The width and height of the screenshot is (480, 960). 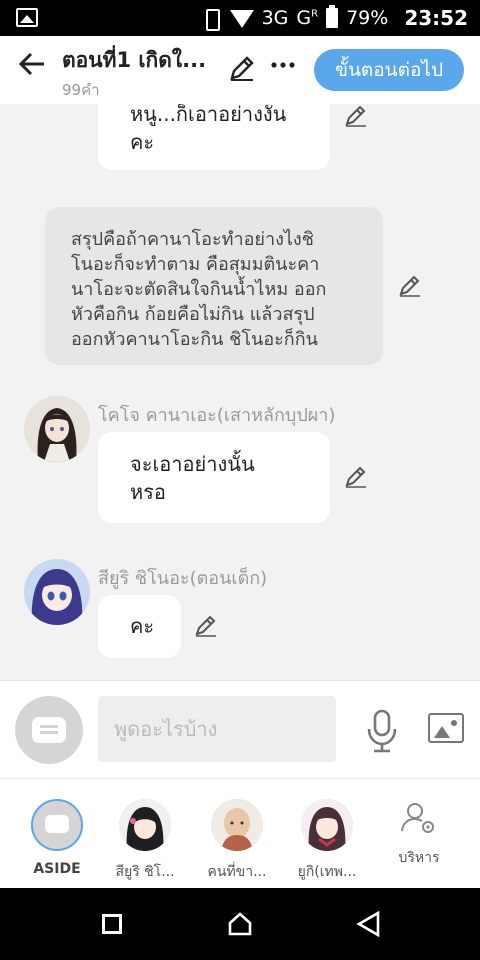 I want to click on character-aside: ASIDE, so click(x=57, y=838).